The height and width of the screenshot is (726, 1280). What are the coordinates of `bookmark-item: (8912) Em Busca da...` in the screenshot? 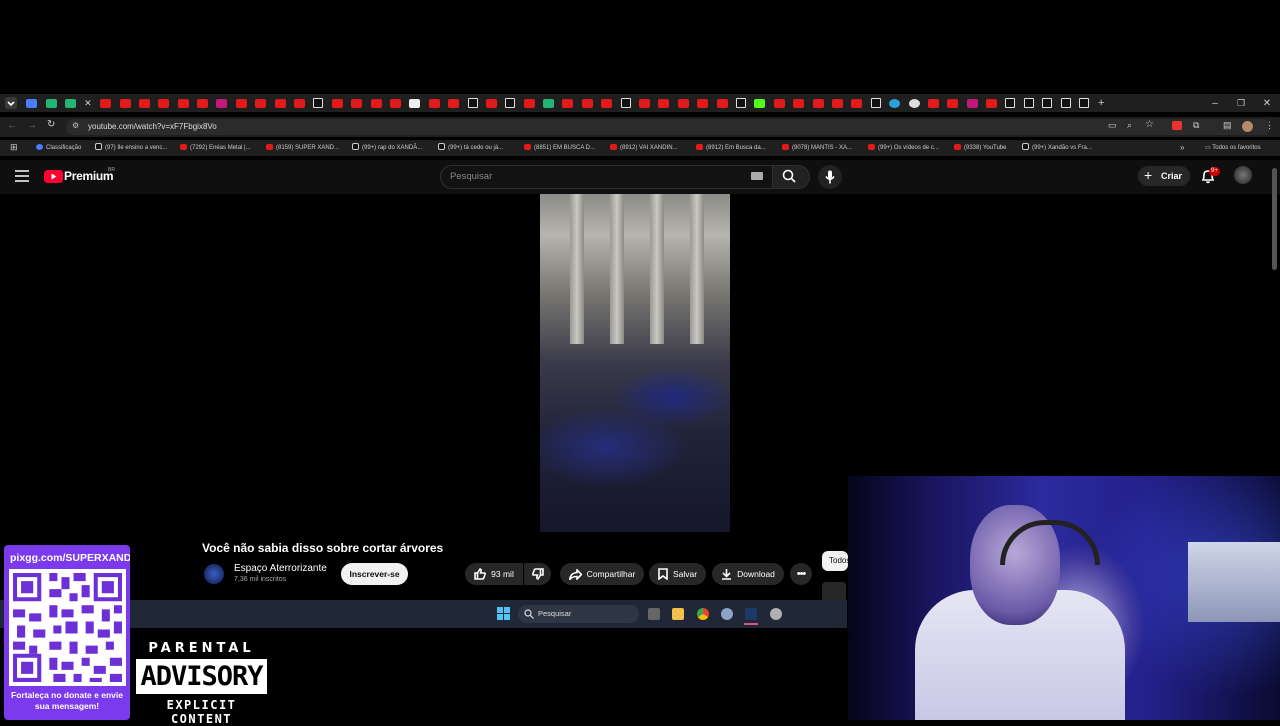 It's located at (731, 148).